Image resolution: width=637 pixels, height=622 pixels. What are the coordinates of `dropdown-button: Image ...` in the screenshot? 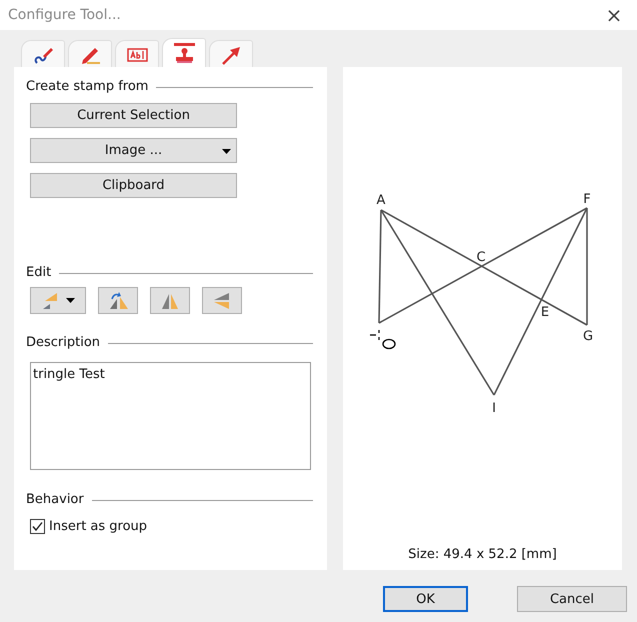 It's located at (133, 150).